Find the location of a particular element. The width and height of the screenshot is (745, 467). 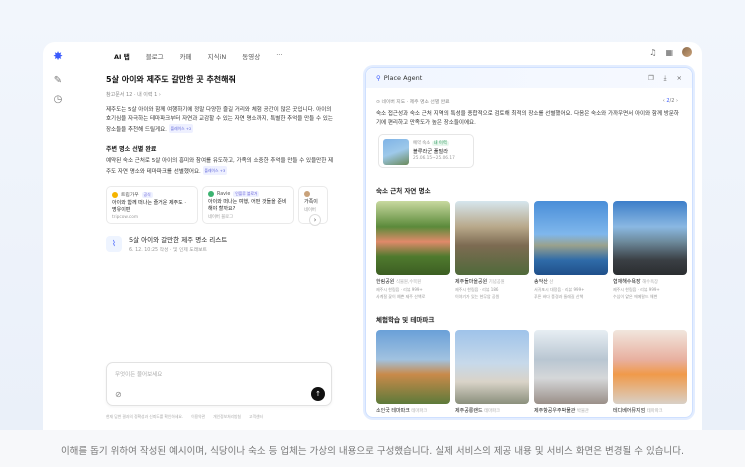

place-name: 제주공룡랜드 is located at coordinates (469, 411).